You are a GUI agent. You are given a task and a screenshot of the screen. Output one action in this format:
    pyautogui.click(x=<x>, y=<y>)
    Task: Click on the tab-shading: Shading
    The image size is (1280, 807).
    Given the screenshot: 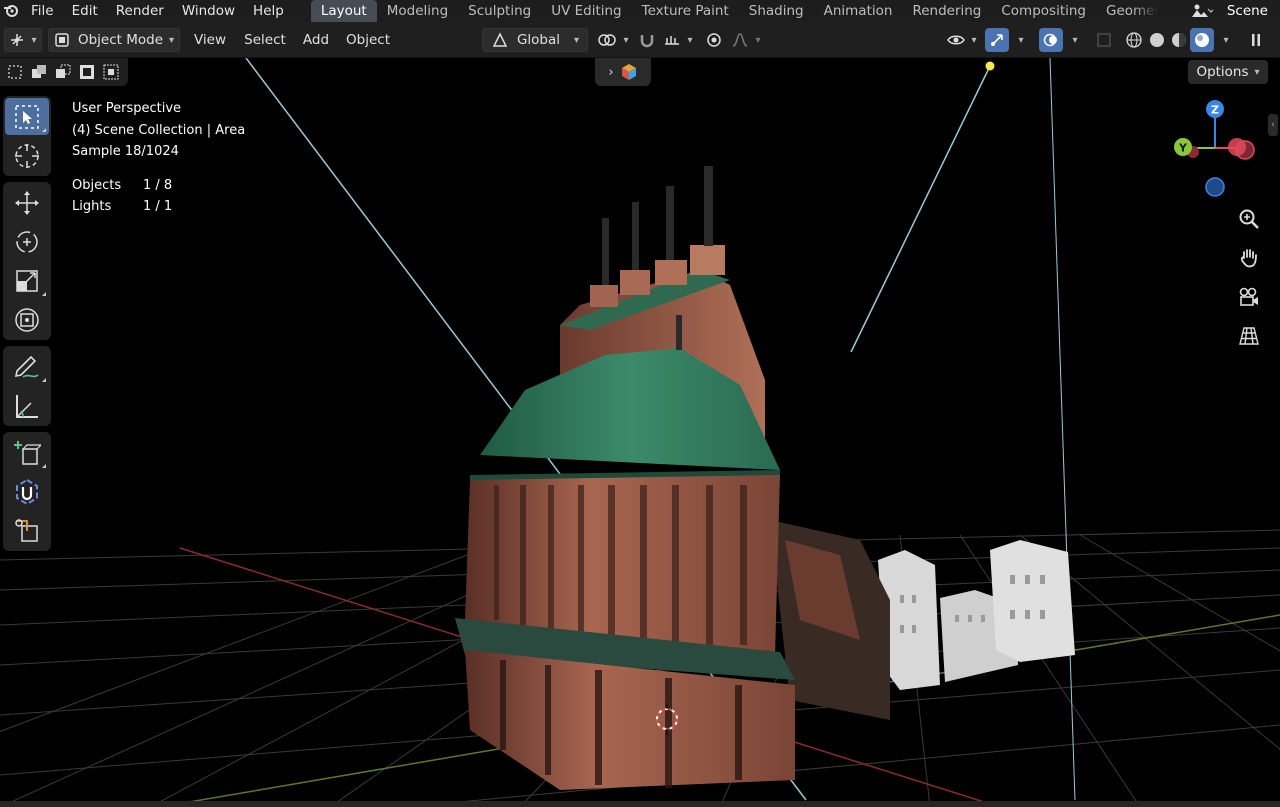 What is the action you would take?
    pyautogui.click(x=776, y=11)
    